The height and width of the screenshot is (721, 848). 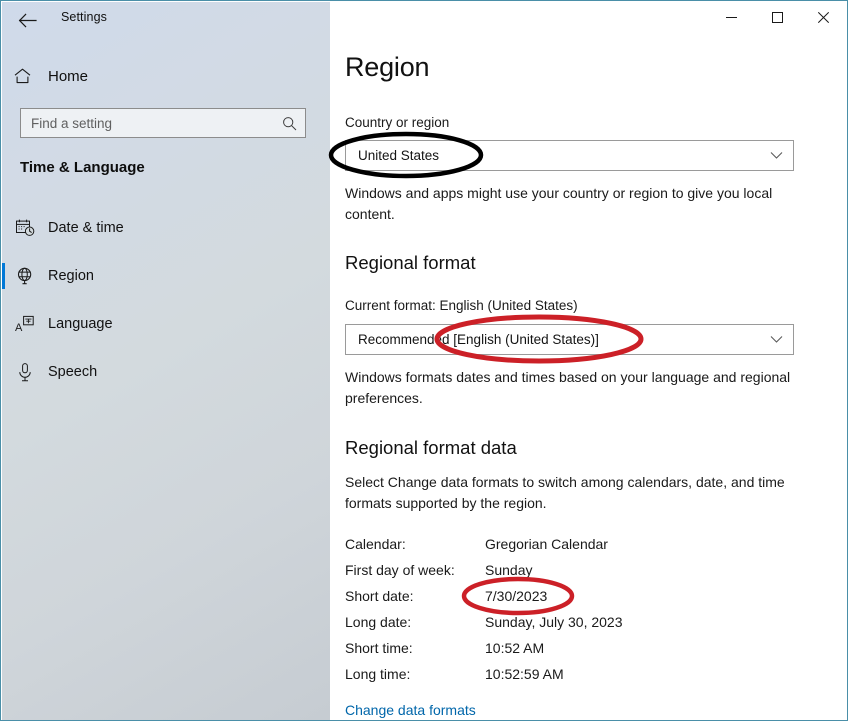 I want to click on svg-text: A, so click(x=19, y=328).